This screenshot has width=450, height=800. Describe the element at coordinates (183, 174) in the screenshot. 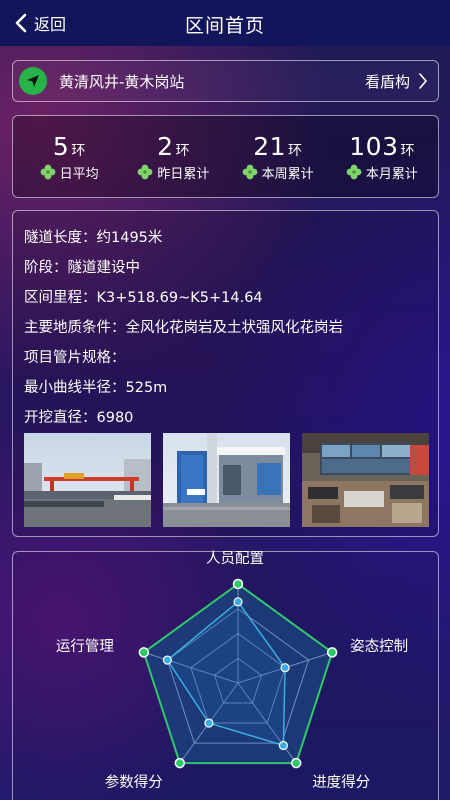

I see `stat-label: 昨日累计` at that location.